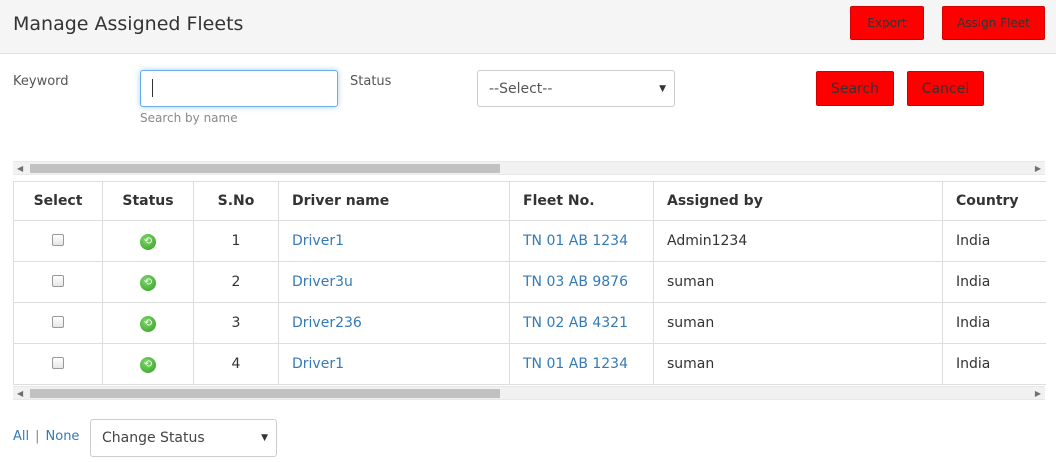 Image resolution: width=1056 pixels, height=463 pixels. What do you see at coordinates (576, 88) in the screenshot?
I see `status-select: --Select-- ▼` at bounding box center [576, 88].